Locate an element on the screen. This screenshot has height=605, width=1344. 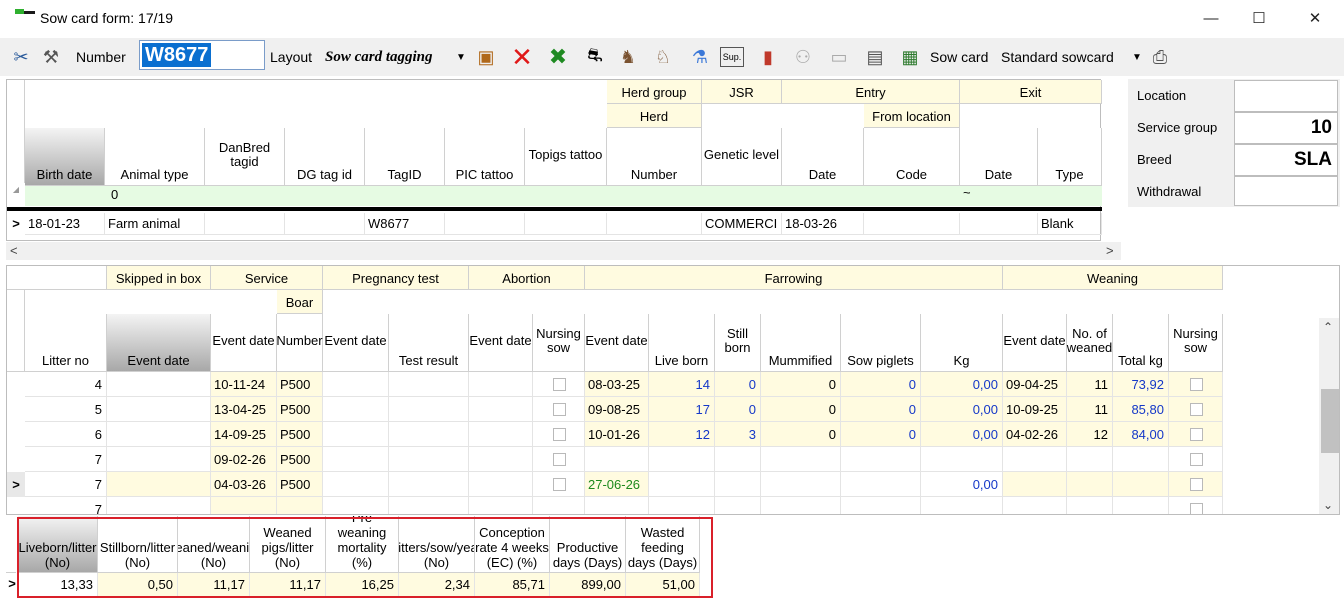
col-no-weaned: No. of weaned is located at coordinates (1090, 343).